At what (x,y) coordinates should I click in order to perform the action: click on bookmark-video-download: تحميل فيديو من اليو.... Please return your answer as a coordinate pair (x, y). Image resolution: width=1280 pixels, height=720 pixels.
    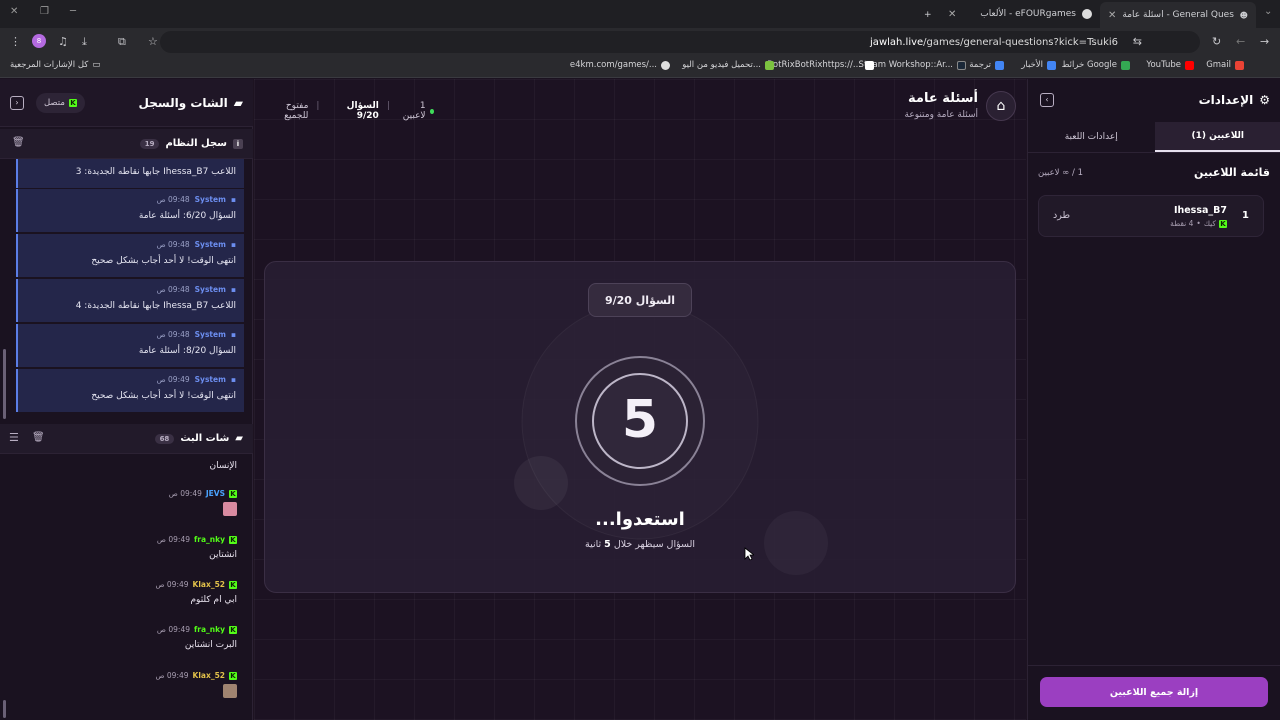
    Looking at the image, I should click on (728, 65).